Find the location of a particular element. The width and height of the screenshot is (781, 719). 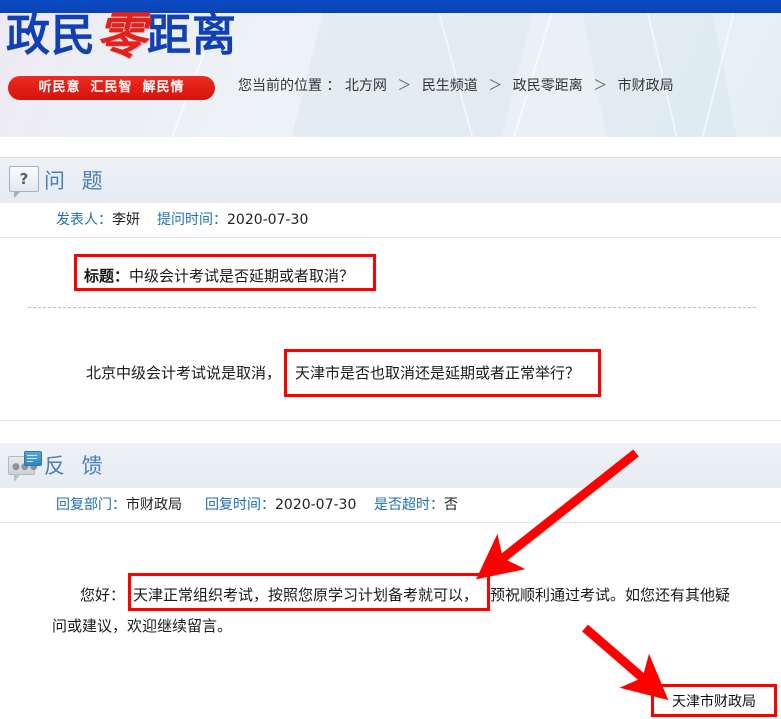

feedback-overtime: 是否超时：否 is located at coordinates (416, 505).